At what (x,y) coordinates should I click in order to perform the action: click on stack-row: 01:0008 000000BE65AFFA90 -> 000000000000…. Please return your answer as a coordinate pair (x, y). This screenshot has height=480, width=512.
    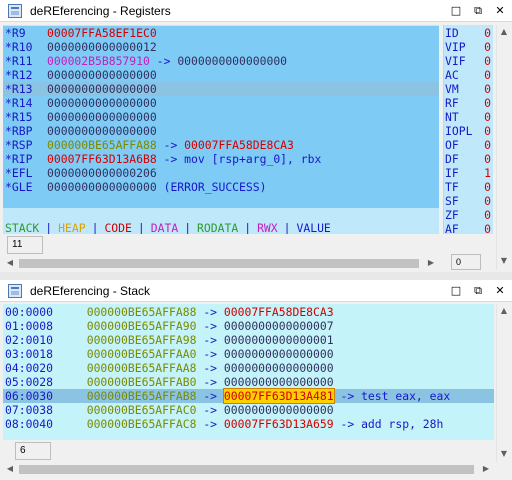
    Looking at the image, I should click on (248, 326).